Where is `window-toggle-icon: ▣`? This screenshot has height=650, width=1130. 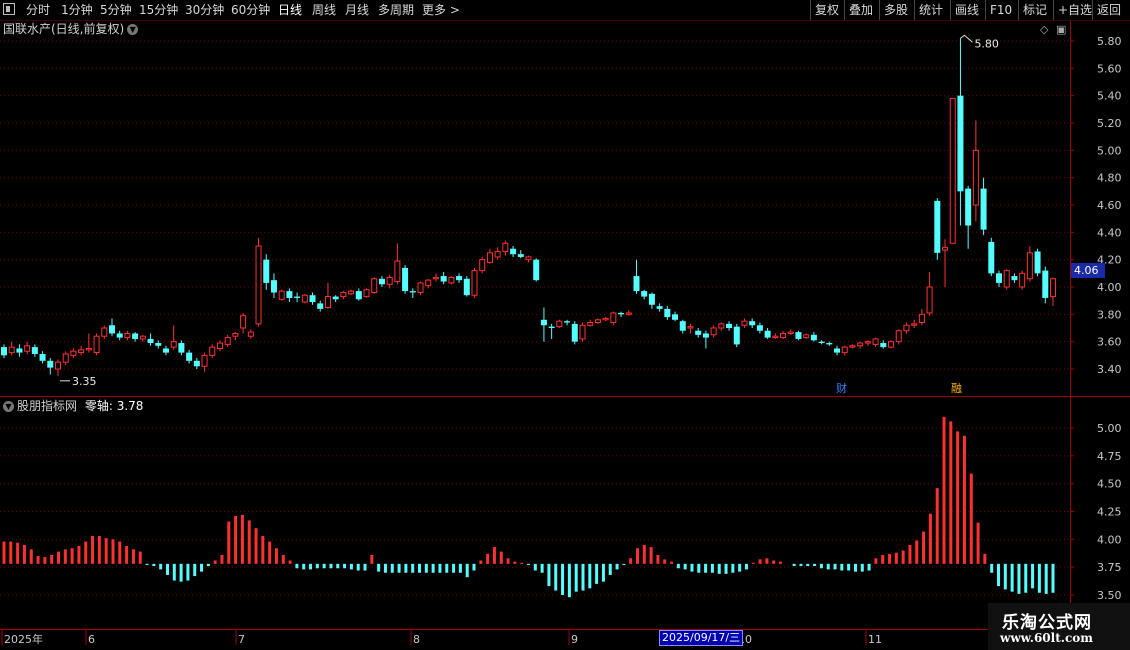 window-toggle-icon: ▣ is located at coordinates (1061, 29).